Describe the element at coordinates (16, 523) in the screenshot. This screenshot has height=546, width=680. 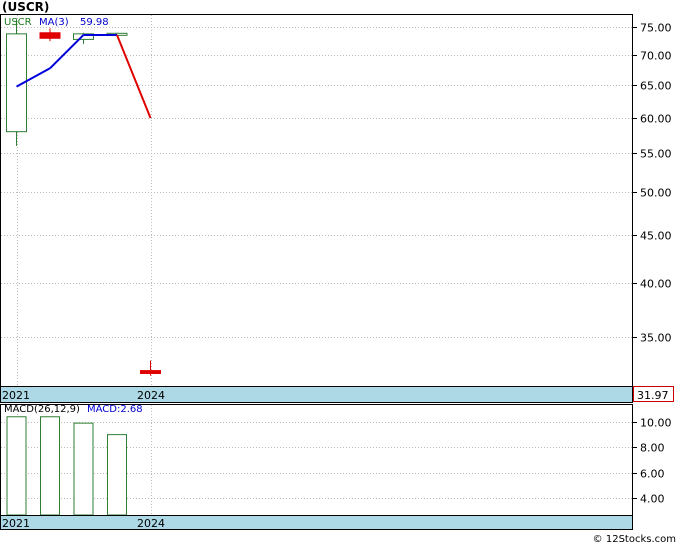
I see `macd-xaxis-label: 2021` at that location.